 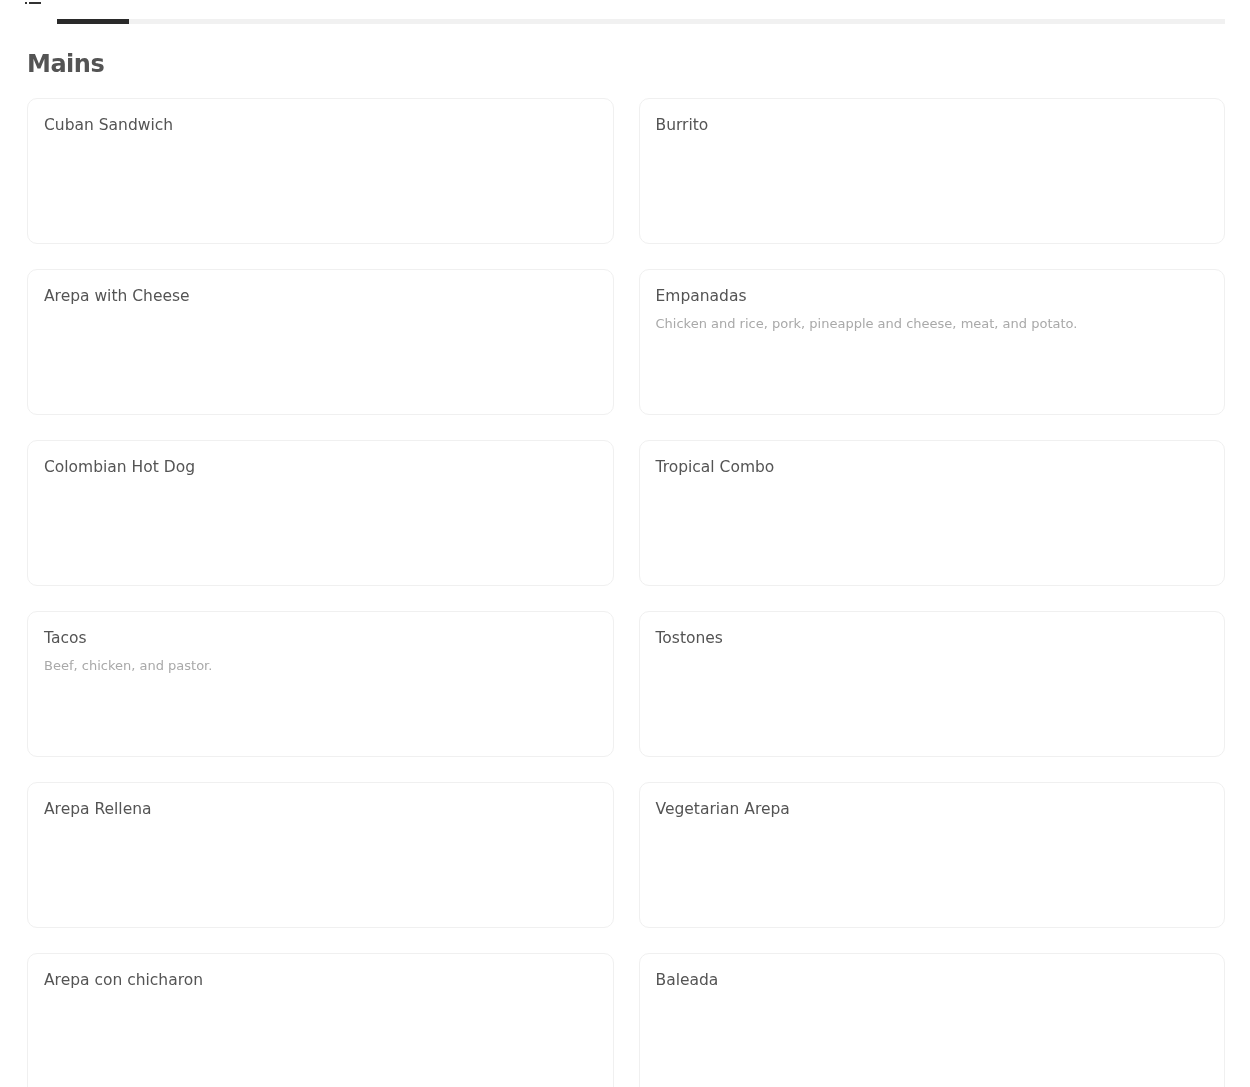 What do you see at coordinates (682, 125) in the screenshot?
I see `item-name: Burrito` at bounding box center [682, 125].